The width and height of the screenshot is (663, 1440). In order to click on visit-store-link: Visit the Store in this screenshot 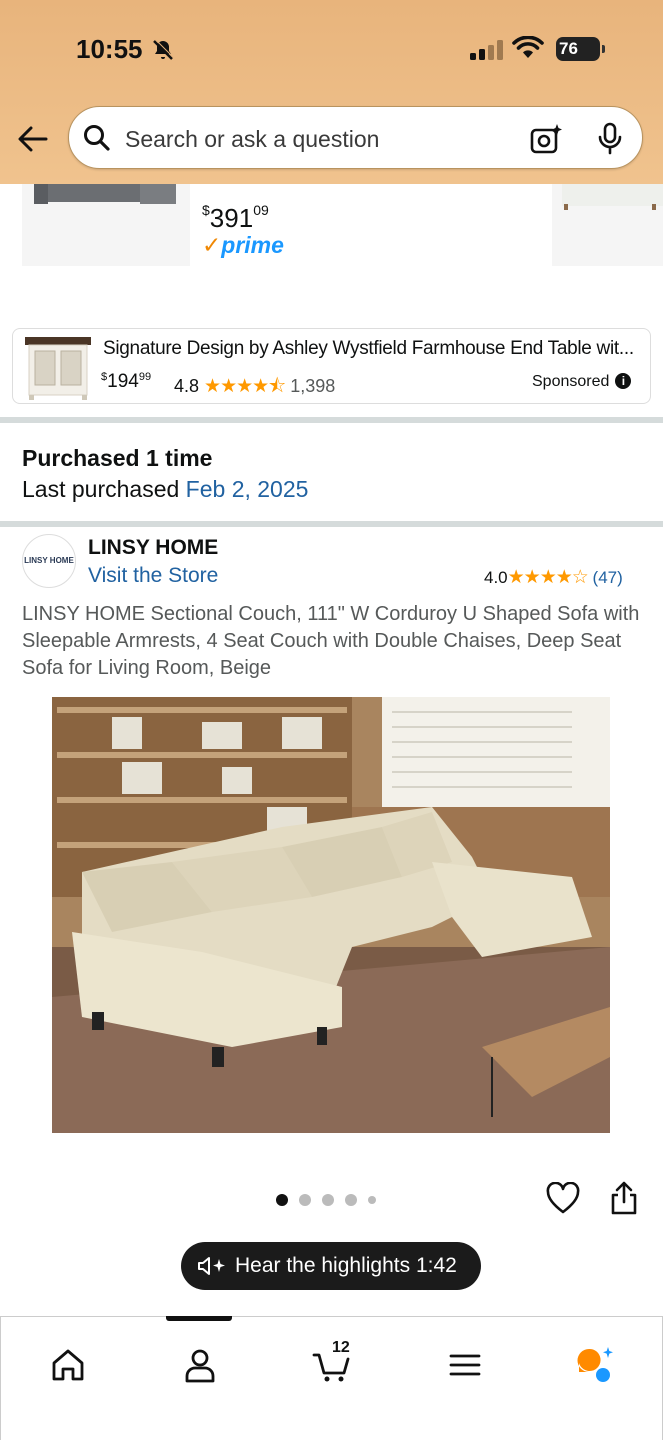, I will do `click(153, 576)`.